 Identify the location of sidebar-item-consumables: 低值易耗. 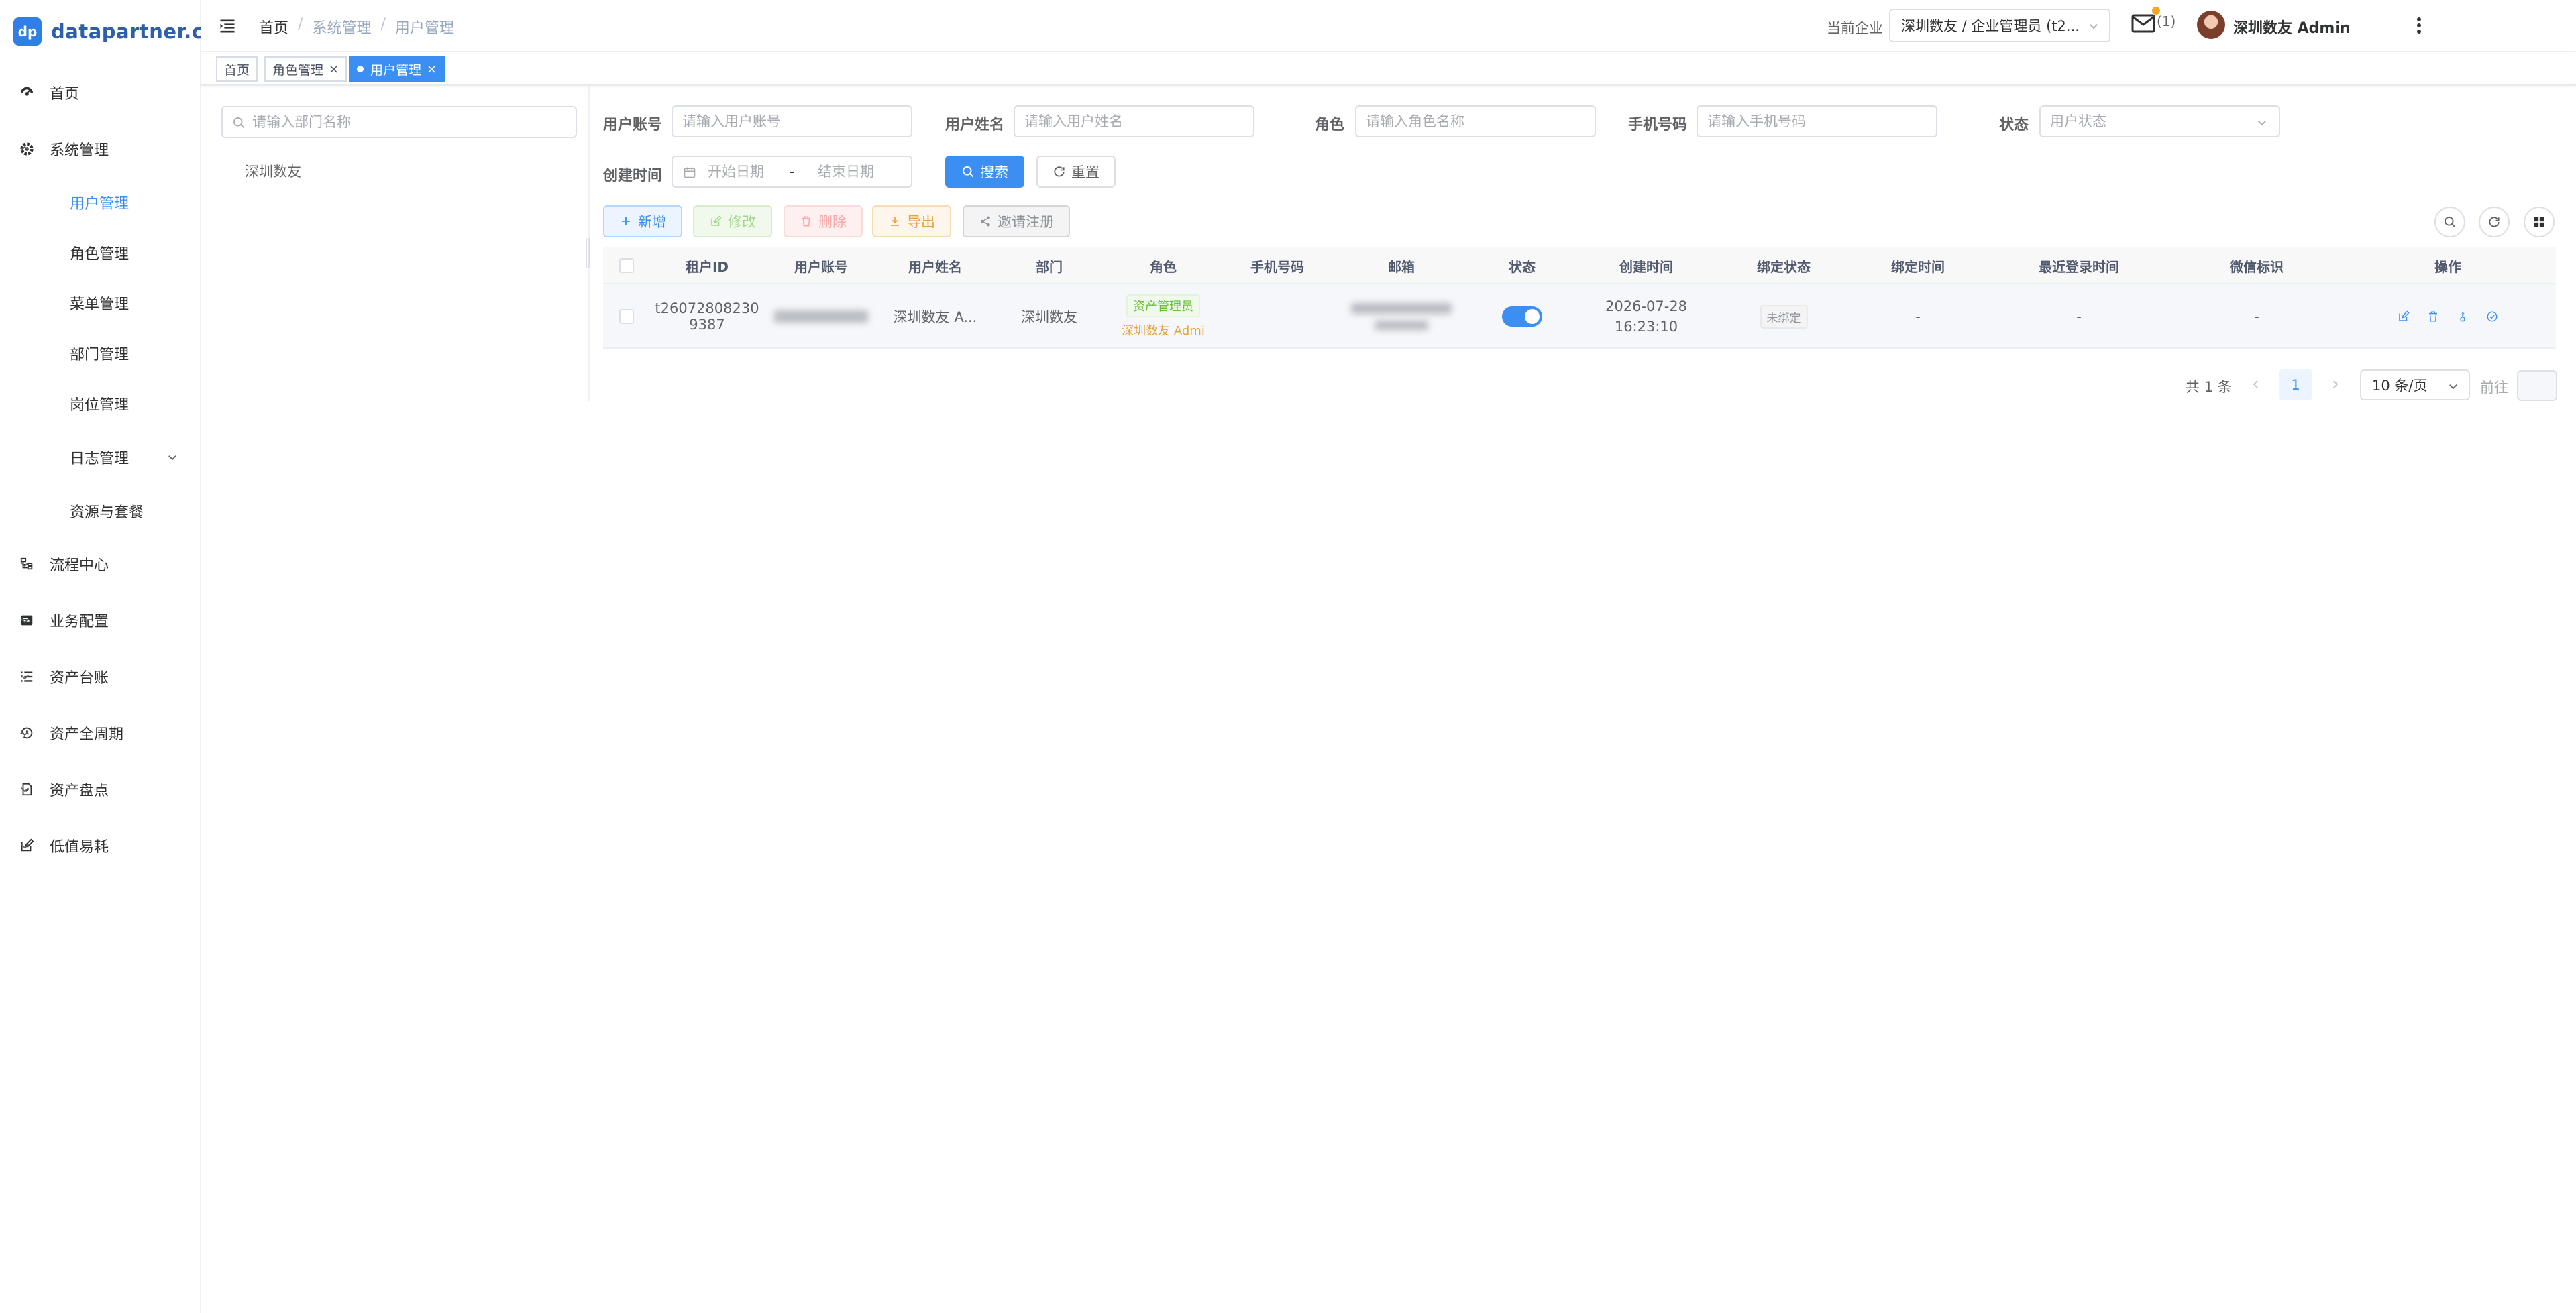
(100, 845).